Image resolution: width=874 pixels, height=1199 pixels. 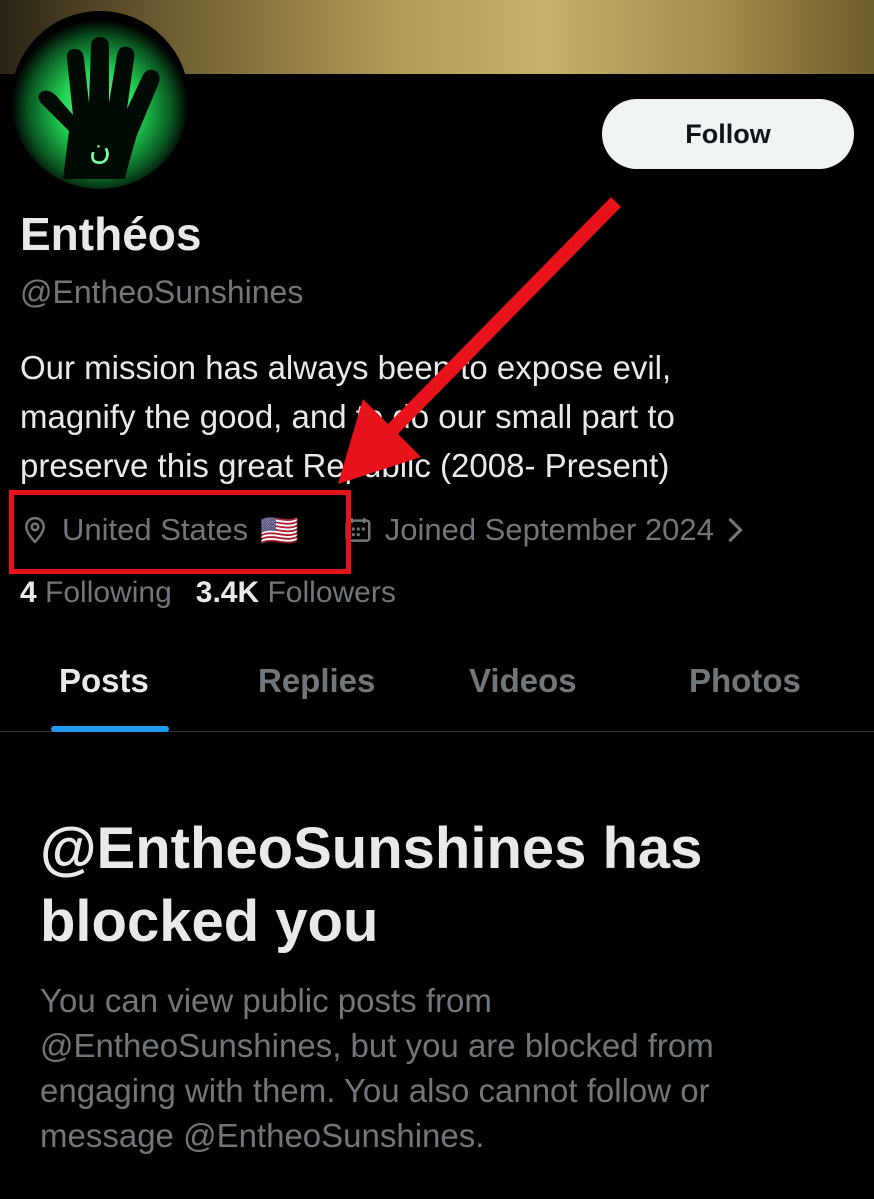 What do you see at coordinates (110, 729) in the screenshot?
I see `active-tab-indicator` at bounding box center [110, 729].